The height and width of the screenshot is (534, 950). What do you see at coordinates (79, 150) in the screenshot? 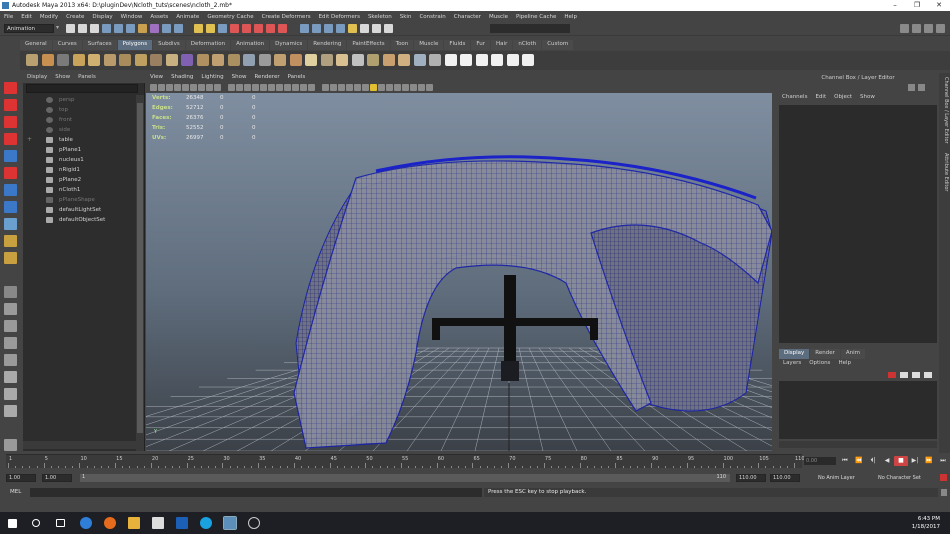
I see `outliner-item: pPlane1` at bounding box center [79, 150].